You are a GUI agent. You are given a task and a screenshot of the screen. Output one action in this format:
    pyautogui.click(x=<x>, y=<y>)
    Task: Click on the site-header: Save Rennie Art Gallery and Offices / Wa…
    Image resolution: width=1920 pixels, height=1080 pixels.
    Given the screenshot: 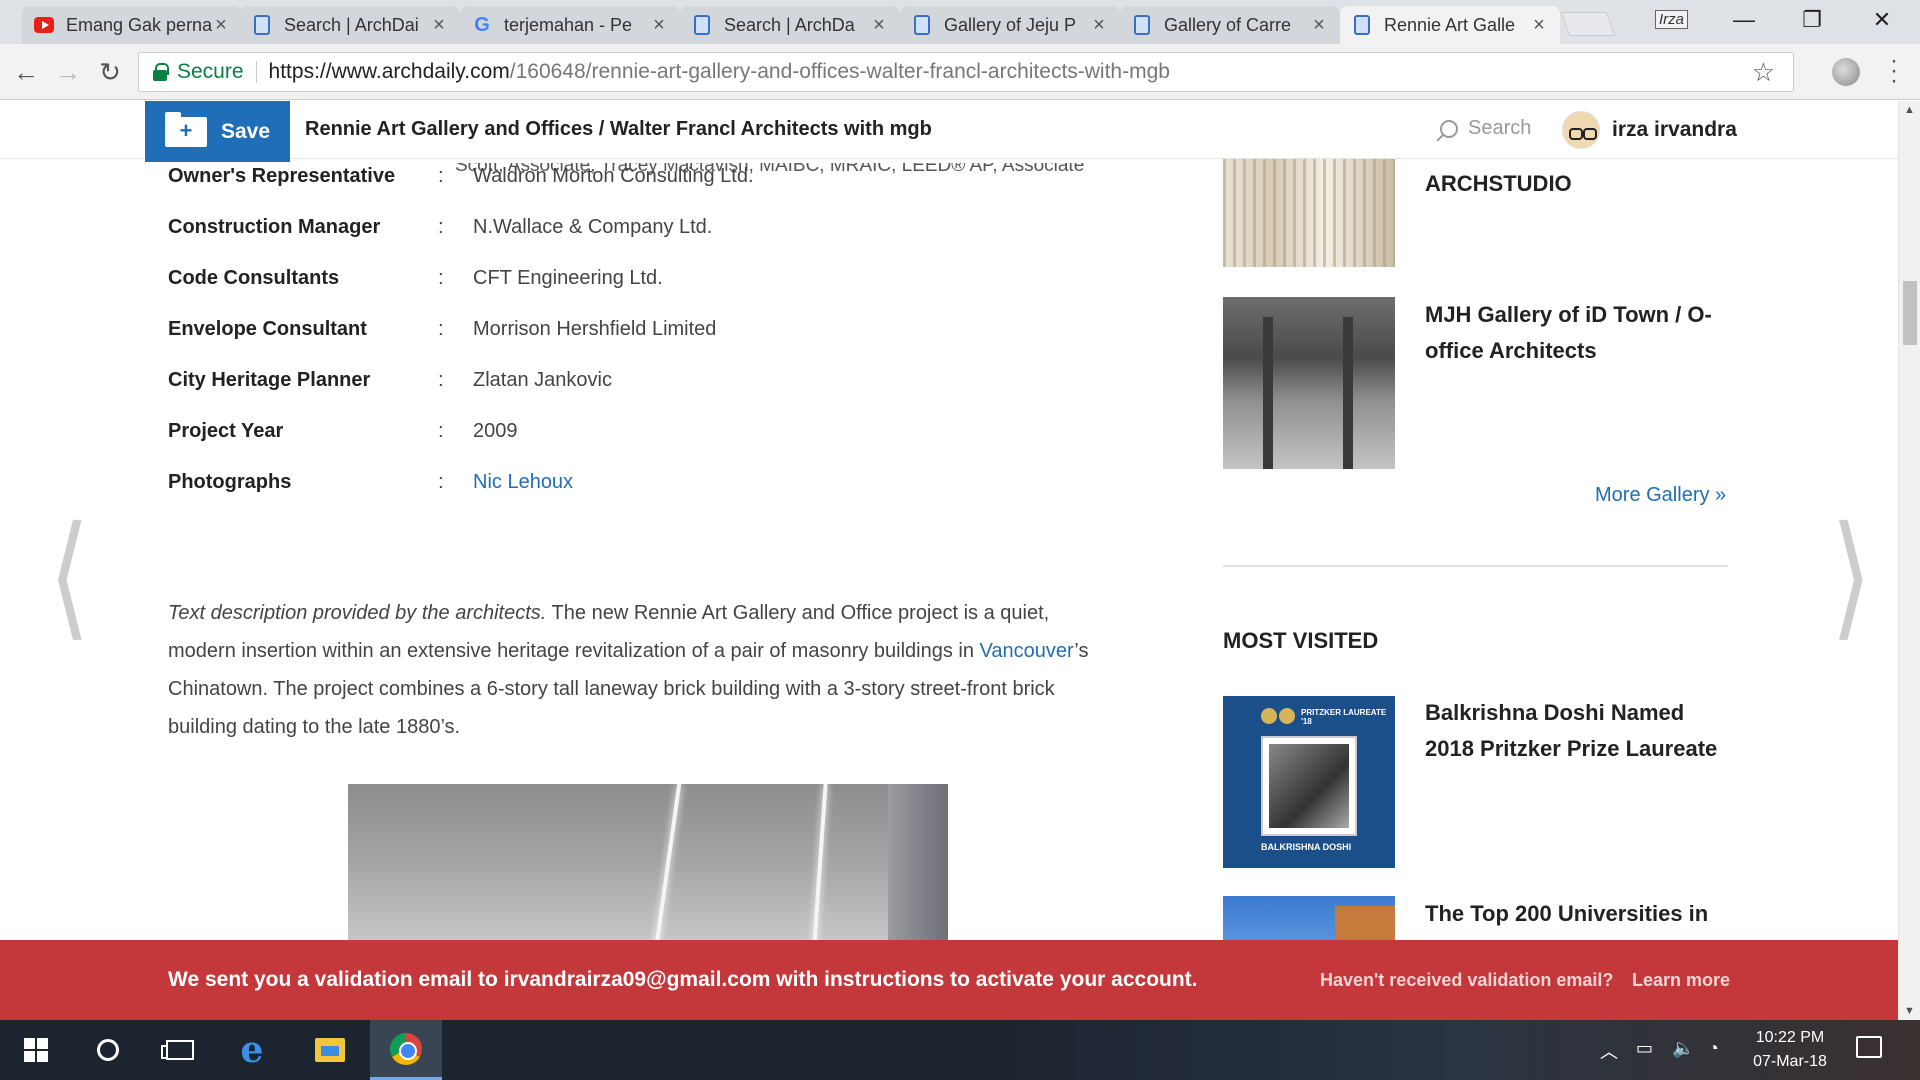 What is the action you would take?
    pyautogui.click(x=949, y=131)
    